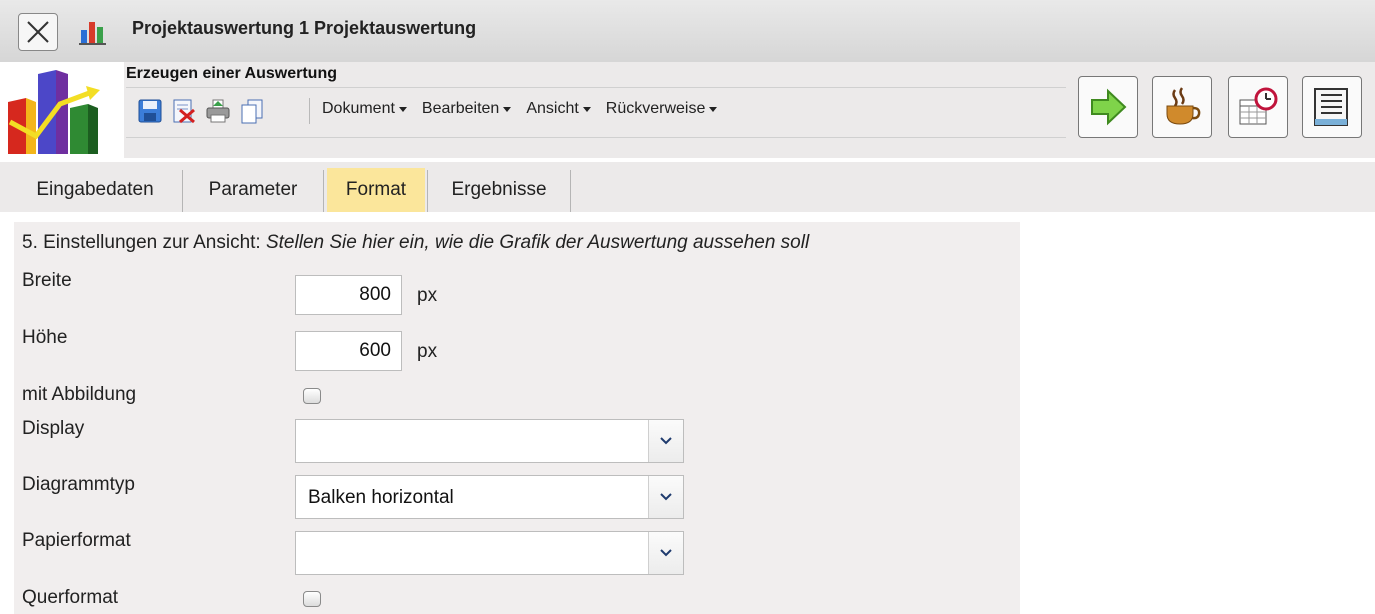  Describe the element at coordinates (79, 394) in the screenshot. I see `with-image-label: mit Abbildung` at that location.